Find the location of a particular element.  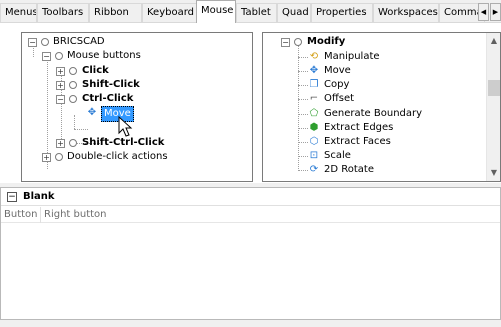

group-header-blank: − Blank is located at coordinates (250, 197).